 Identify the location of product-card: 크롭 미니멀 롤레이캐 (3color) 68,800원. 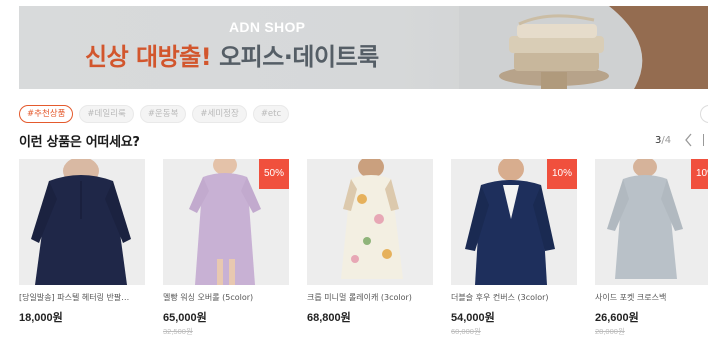
(370, 242).